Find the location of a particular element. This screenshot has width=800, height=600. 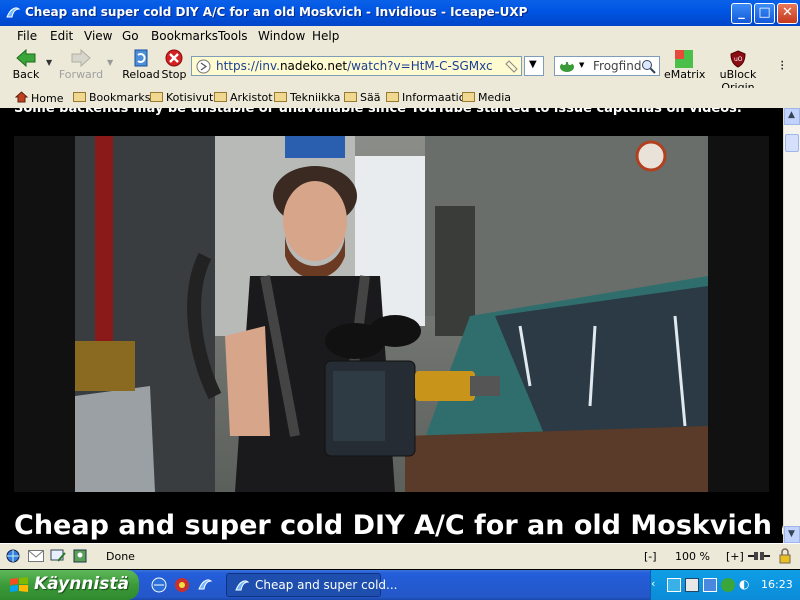

quicklaunch-browser-icon is located at coordinates (159, 585).